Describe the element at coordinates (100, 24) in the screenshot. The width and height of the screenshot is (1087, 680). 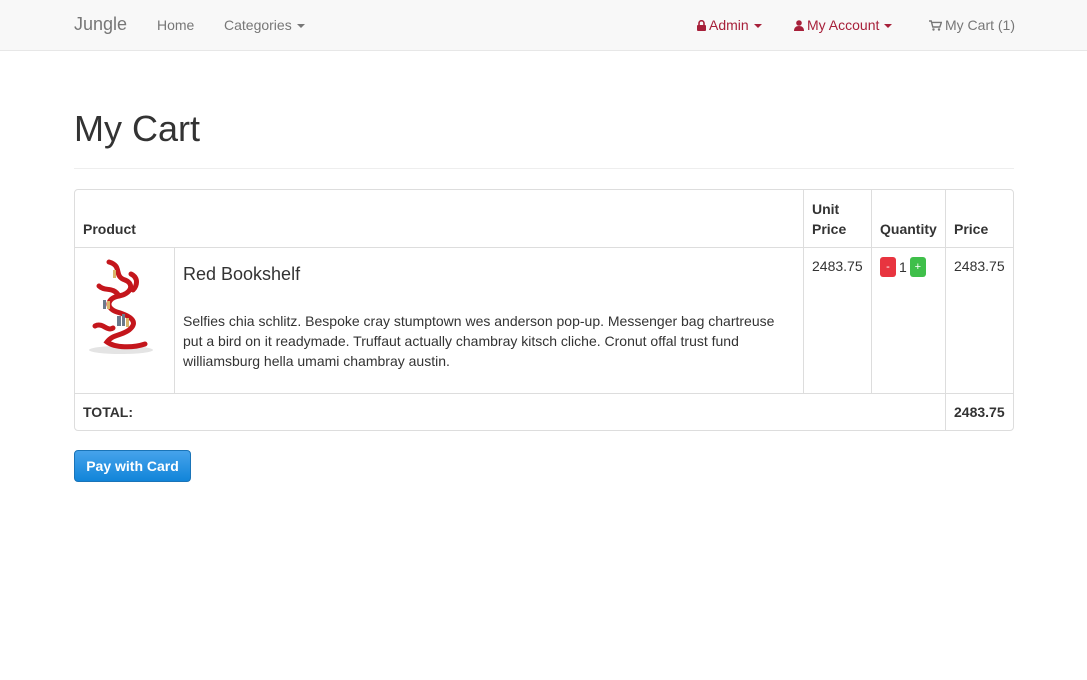
I see `brand-link: Jungle` at that location.